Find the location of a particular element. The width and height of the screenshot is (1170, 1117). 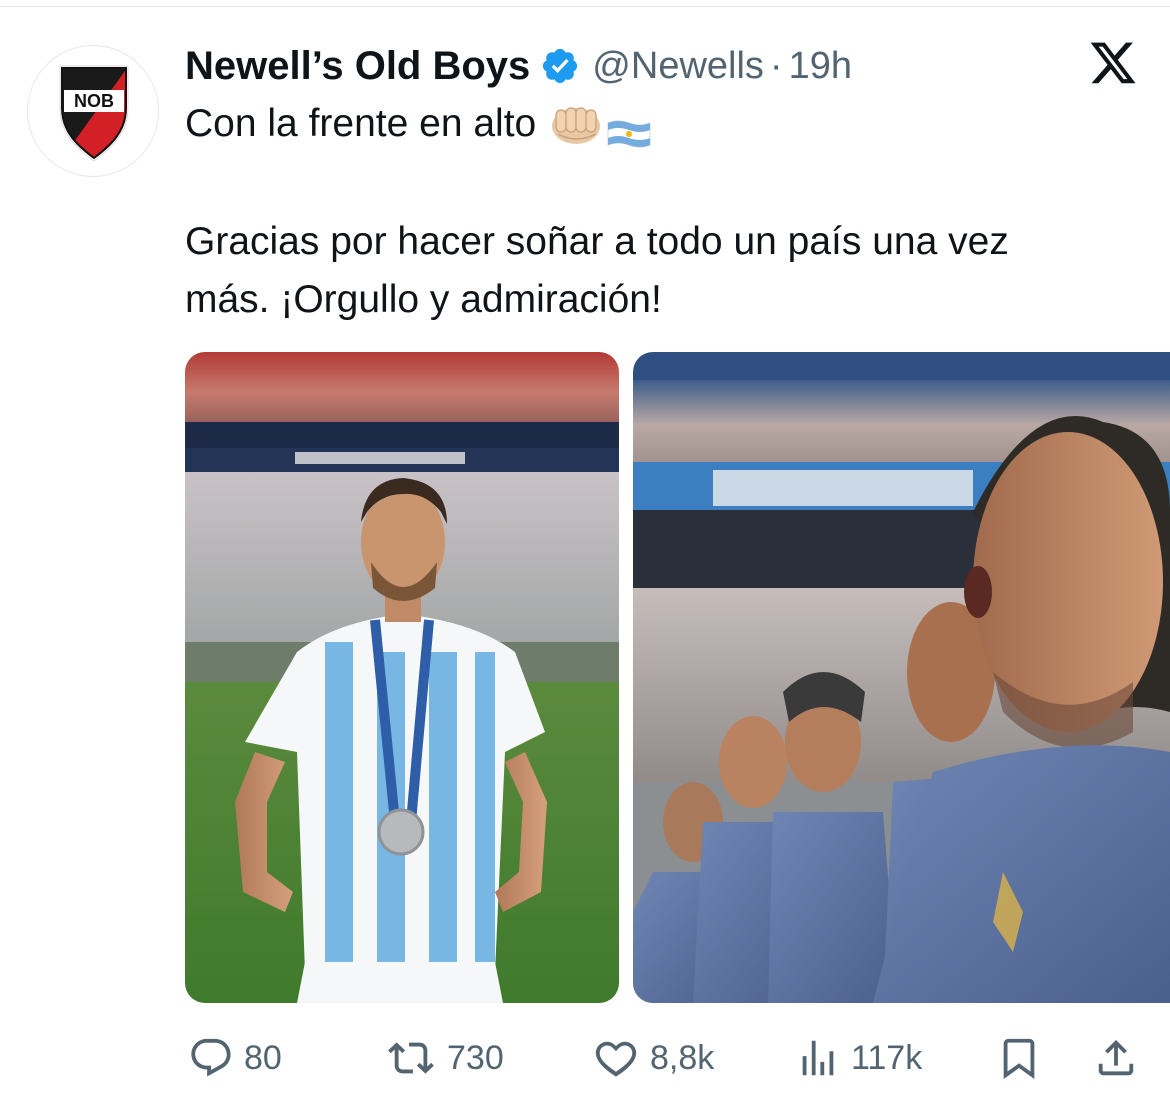

share-icon is located at coordinates (1116, 1057).